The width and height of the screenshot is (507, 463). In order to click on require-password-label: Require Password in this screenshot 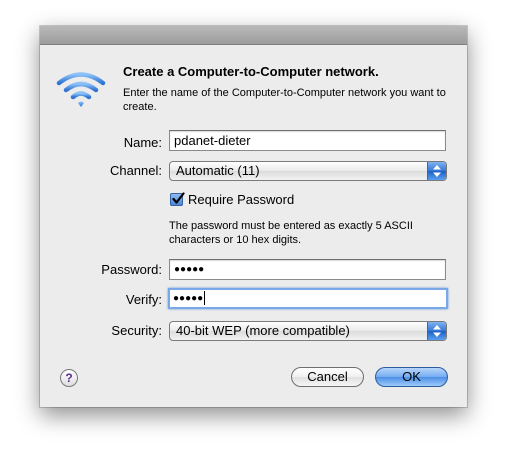, I will do `click(241, 199)`.